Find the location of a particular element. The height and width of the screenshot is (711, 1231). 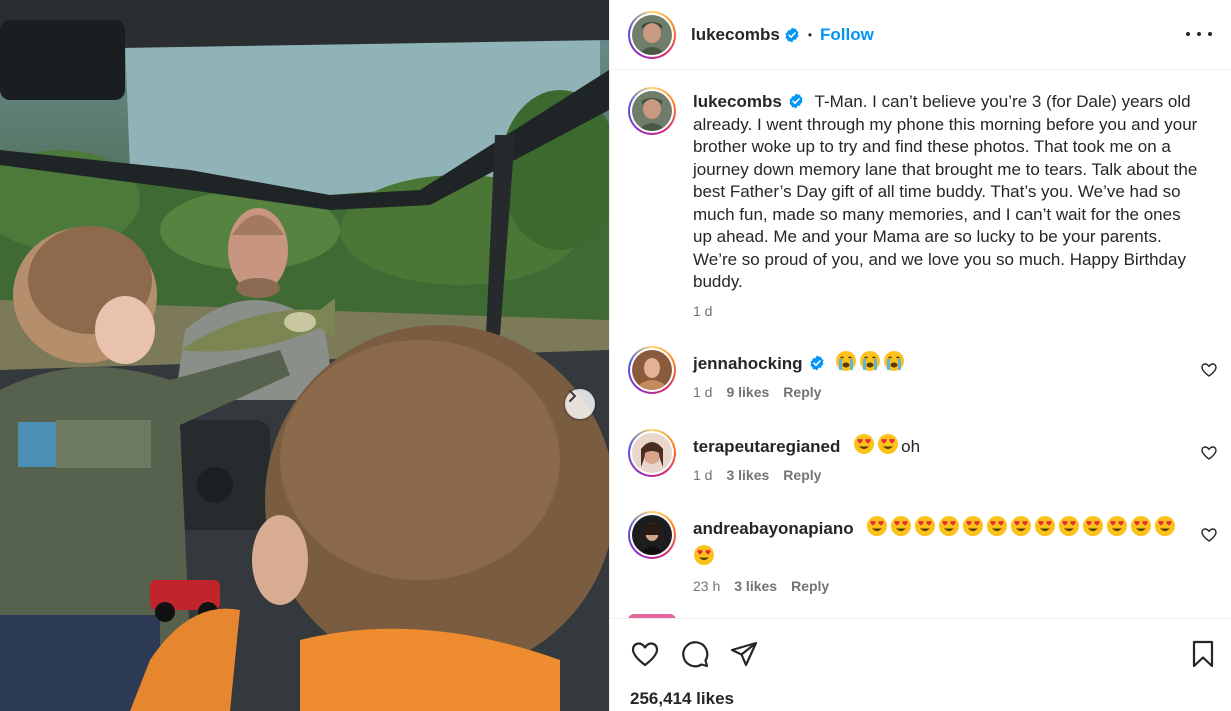

comment-timestamp: 23 h is located at coordinates (706, 586).